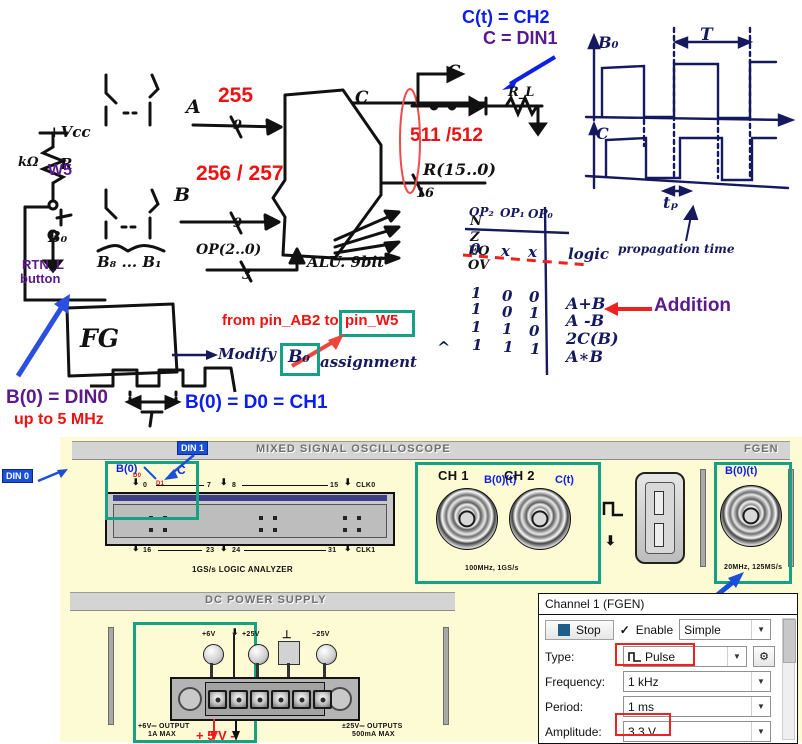 The height and width of the screenshot is (744, 802). Describe the element at coordinates (195, 355) in the screenshot. I see `sketch-modify-arrow` at that location.